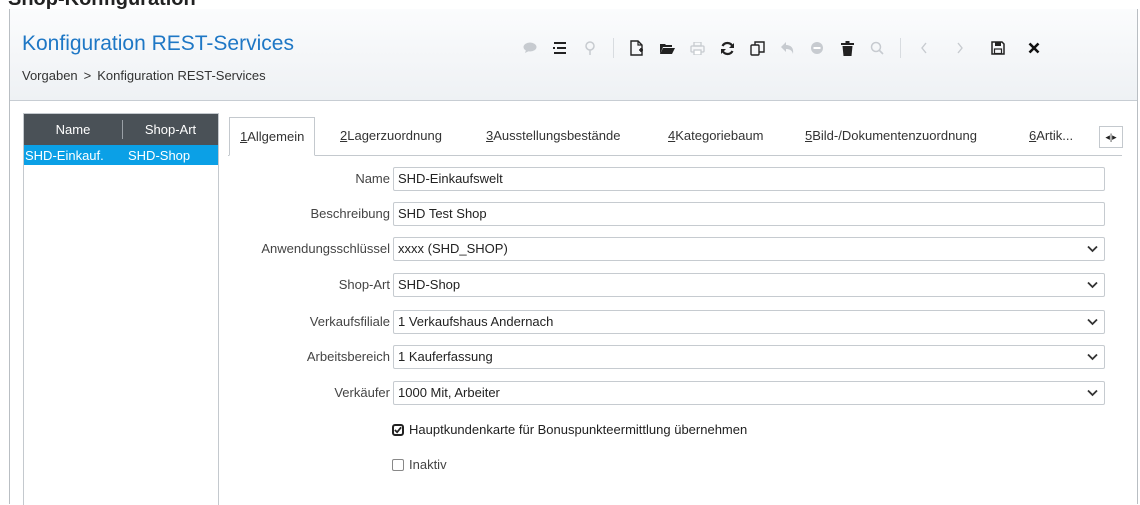 This screenshot has width=1140, height=505. I want to click on verkaeufer-value: 1000 Mit, Arbeiter, so click(449, 392).